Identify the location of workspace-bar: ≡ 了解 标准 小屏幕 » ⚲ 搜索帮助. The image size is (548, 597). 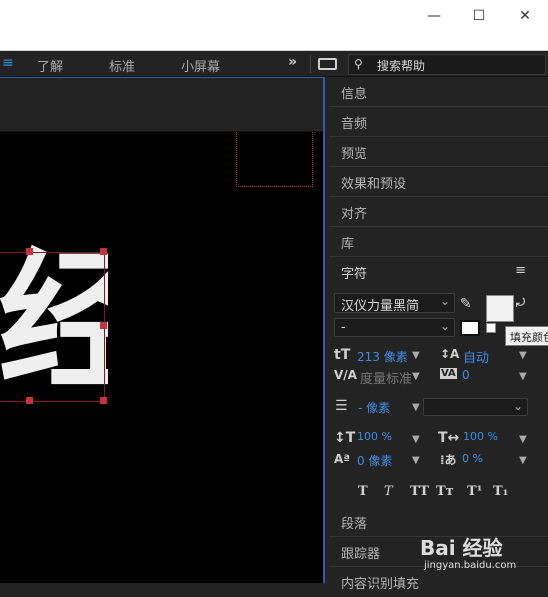
(274, 64).